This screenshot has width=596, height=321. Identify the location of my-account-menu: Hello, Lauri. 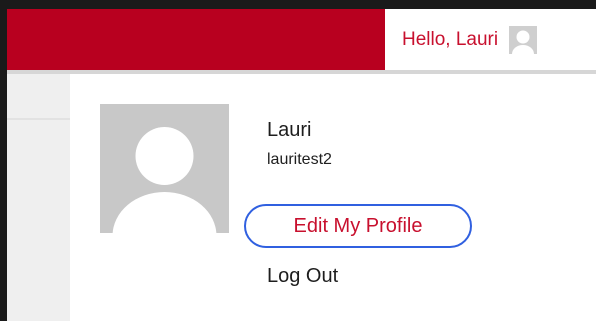
(490, 39).